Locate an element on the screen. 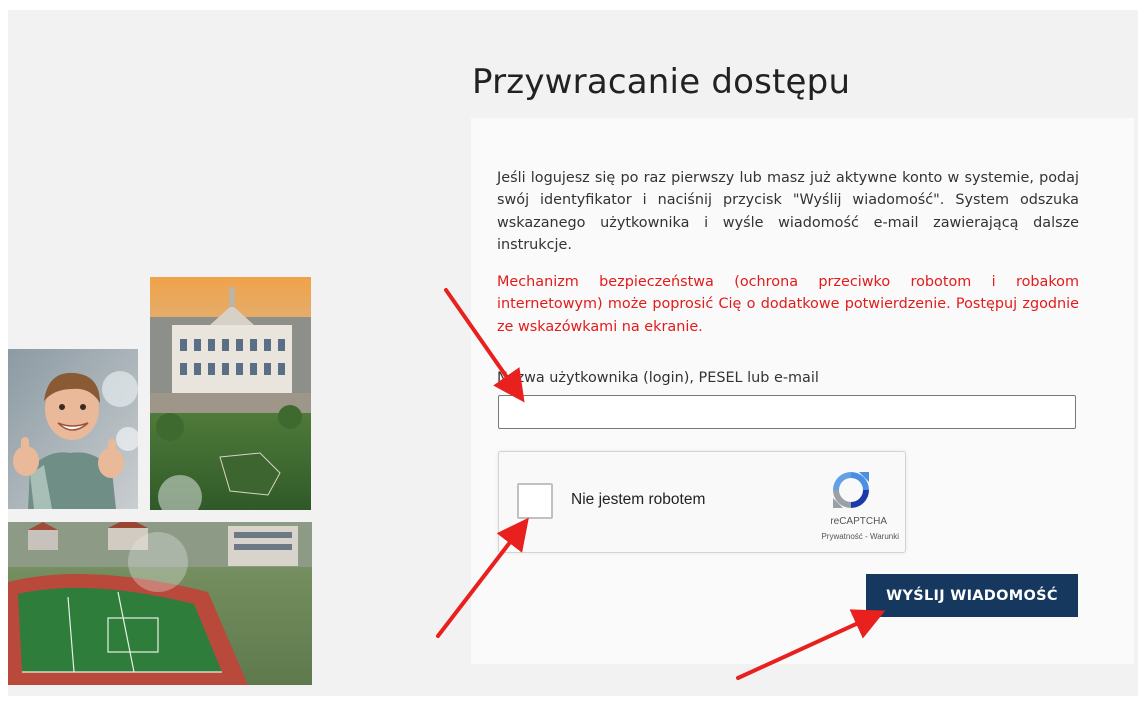  recaptcha-label: Nie jestem robotem is located at coordinates (638, 499).